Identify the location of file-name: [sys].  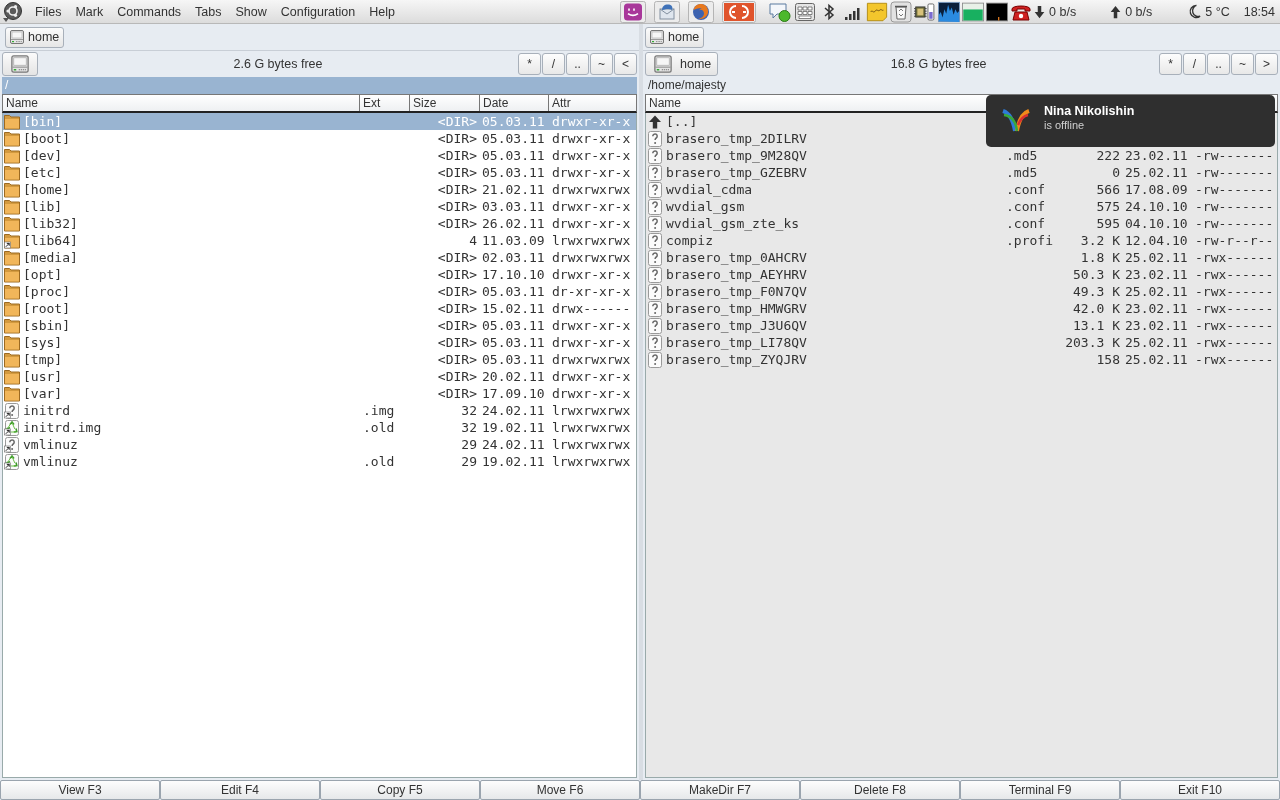
(43, 342).